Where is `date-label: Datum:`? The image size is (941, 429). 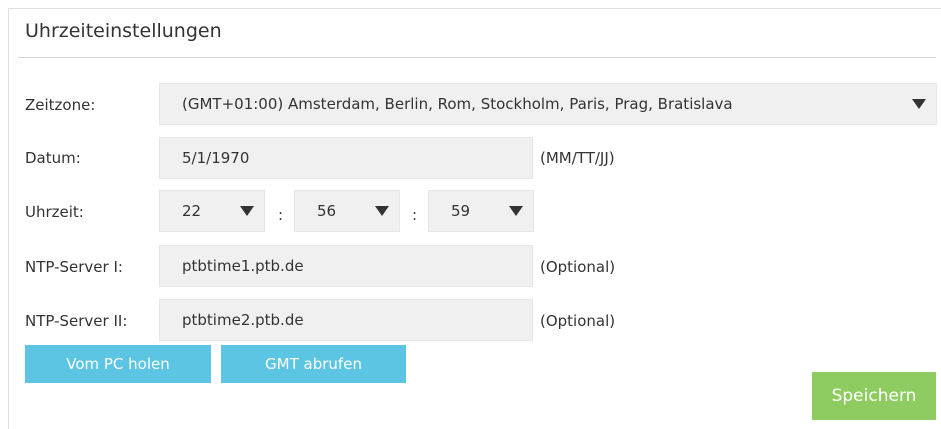 date-label: Datum: is located at coordinates (53, 158).